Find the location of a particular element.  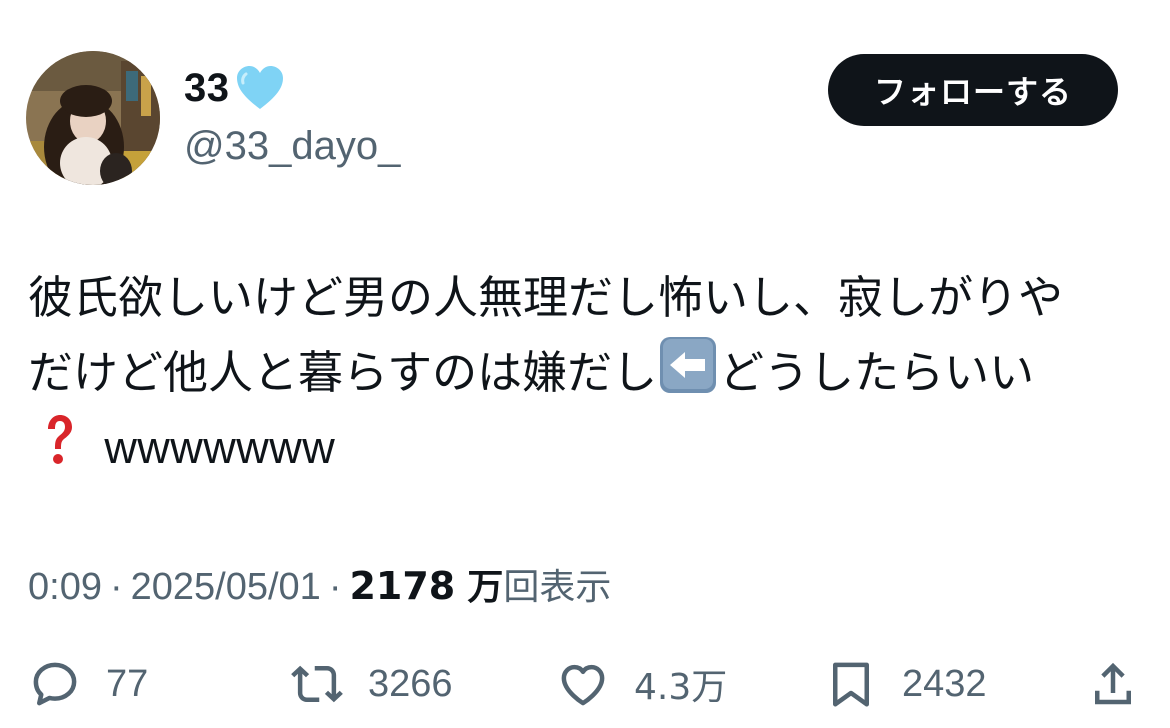

tweet-laugh-text: wwwwwww is located at coordinates (220, 447).